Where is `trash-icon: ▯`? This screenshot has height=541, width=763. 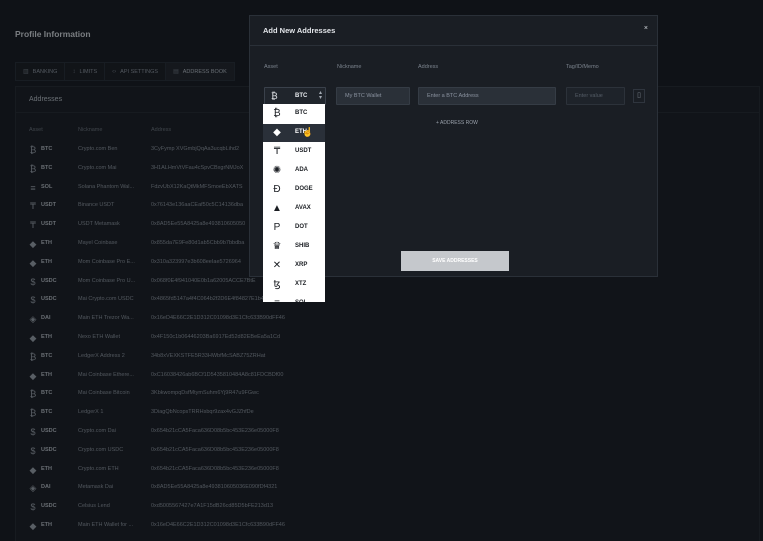
trash-icon: ▯ is located at coordinates (639, 96).